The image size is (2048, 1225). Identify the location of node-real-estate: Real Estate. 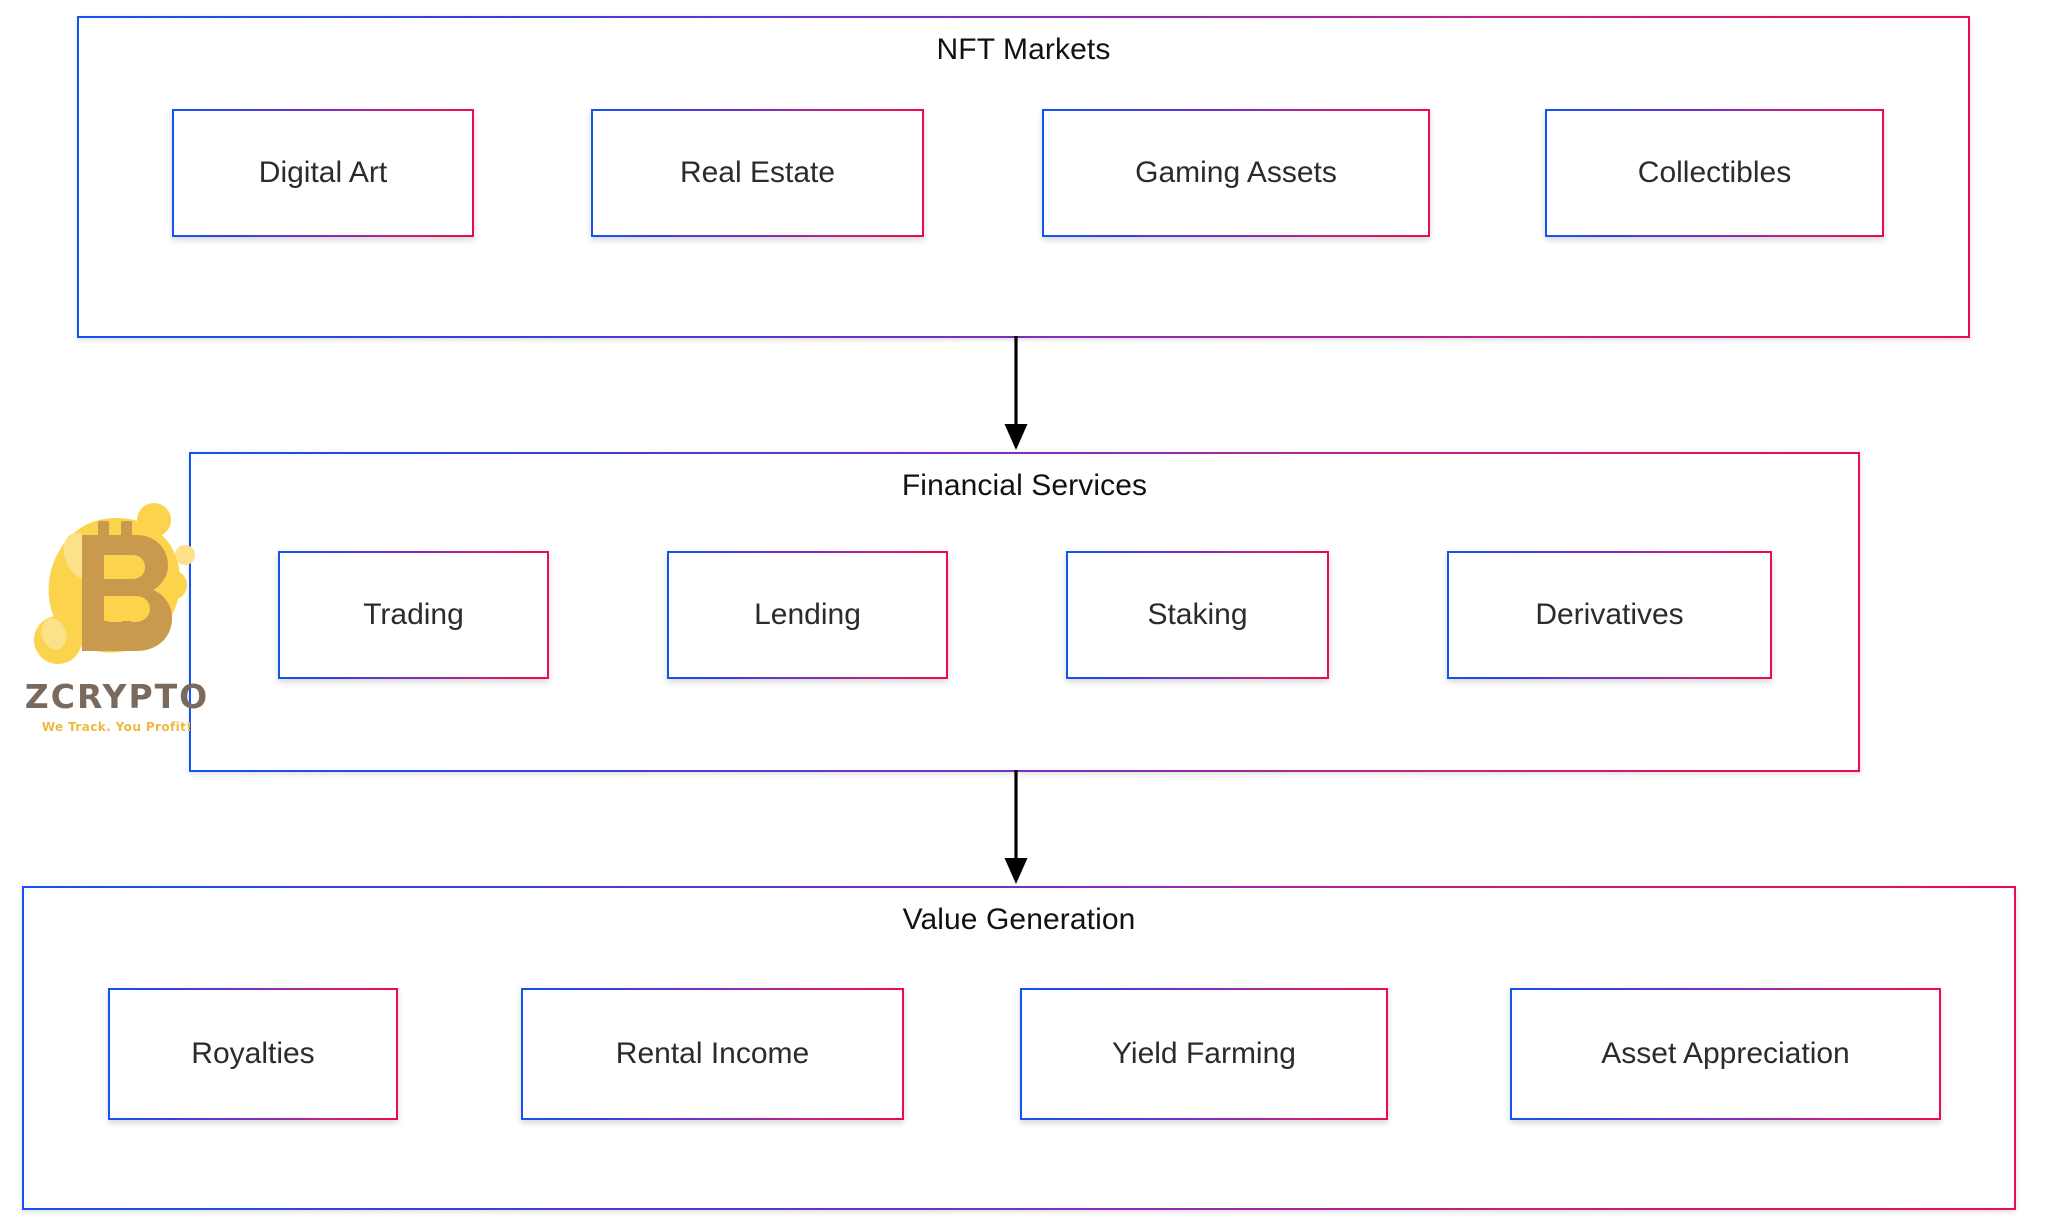
(757, 173).